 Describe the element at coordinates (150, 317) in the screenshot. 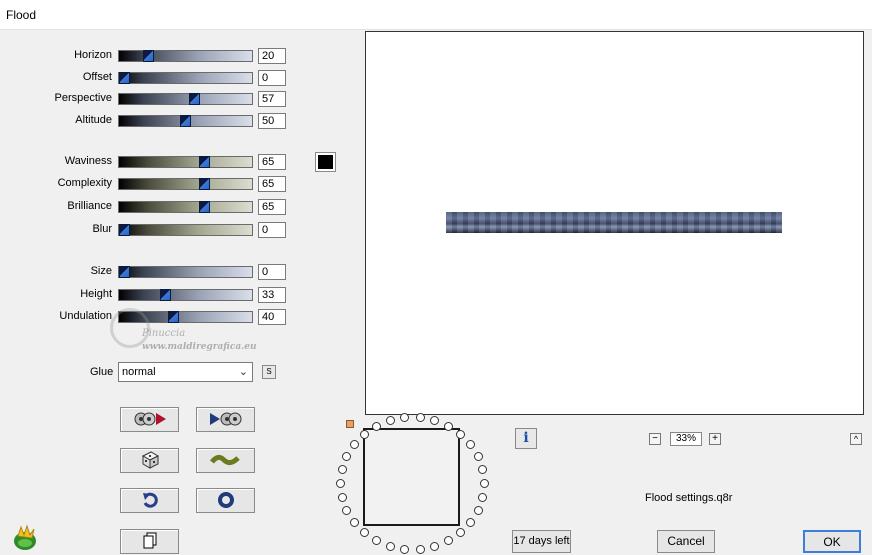

I see `slider-row-undulation: Undulation 40` at that location.